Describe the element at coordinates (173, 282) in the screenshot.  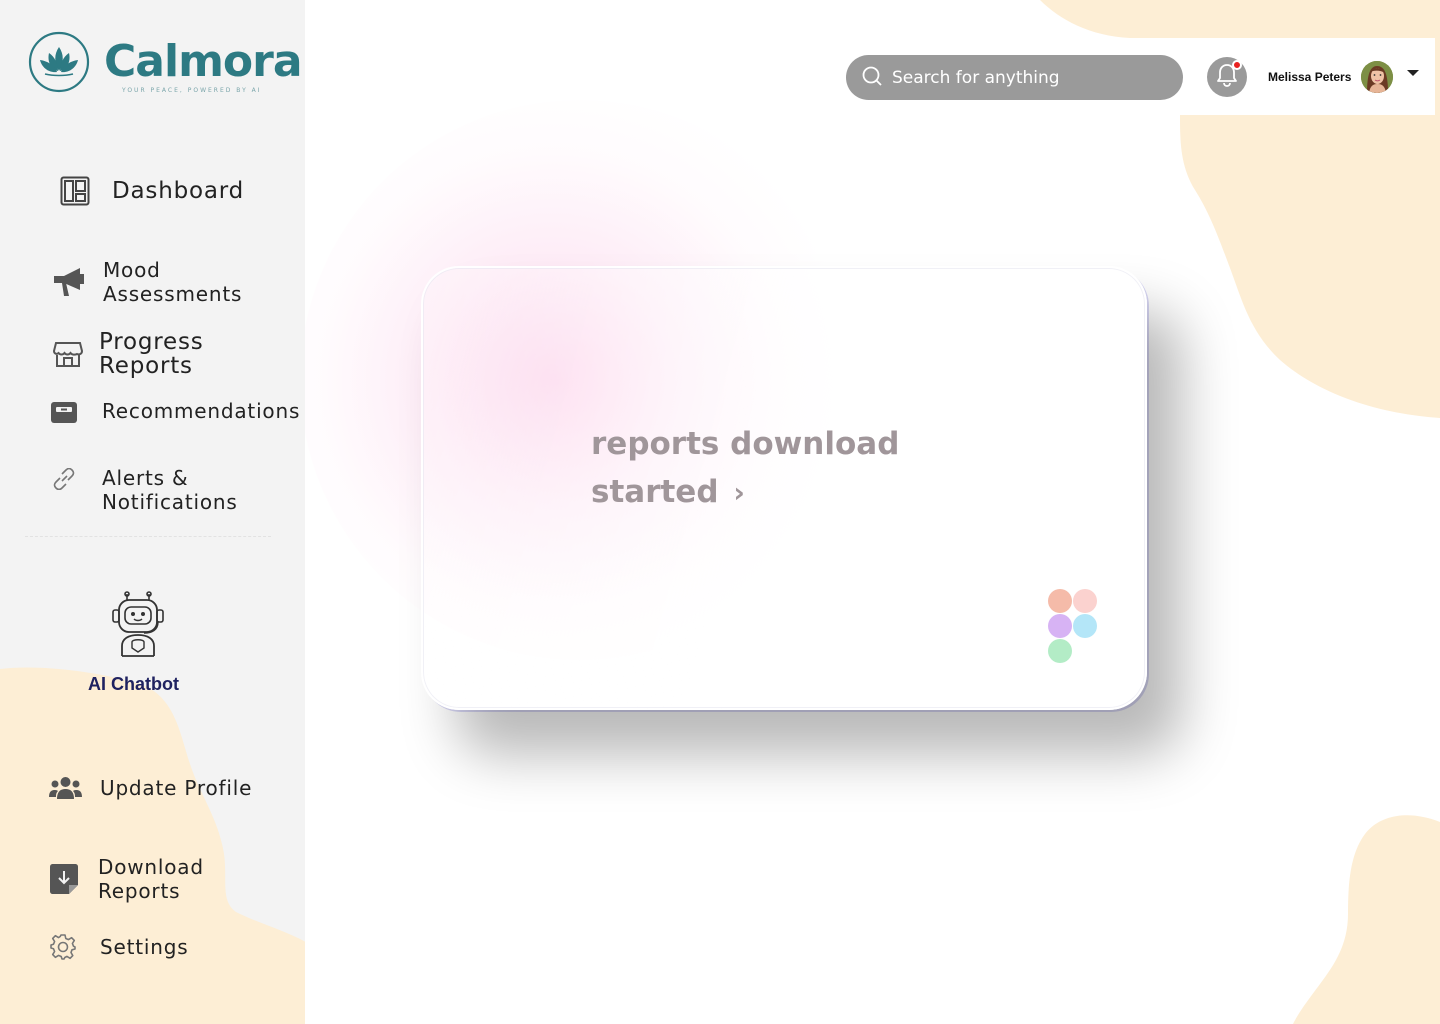
I see `sidebar-item-label: Mood Assessments` at that location.